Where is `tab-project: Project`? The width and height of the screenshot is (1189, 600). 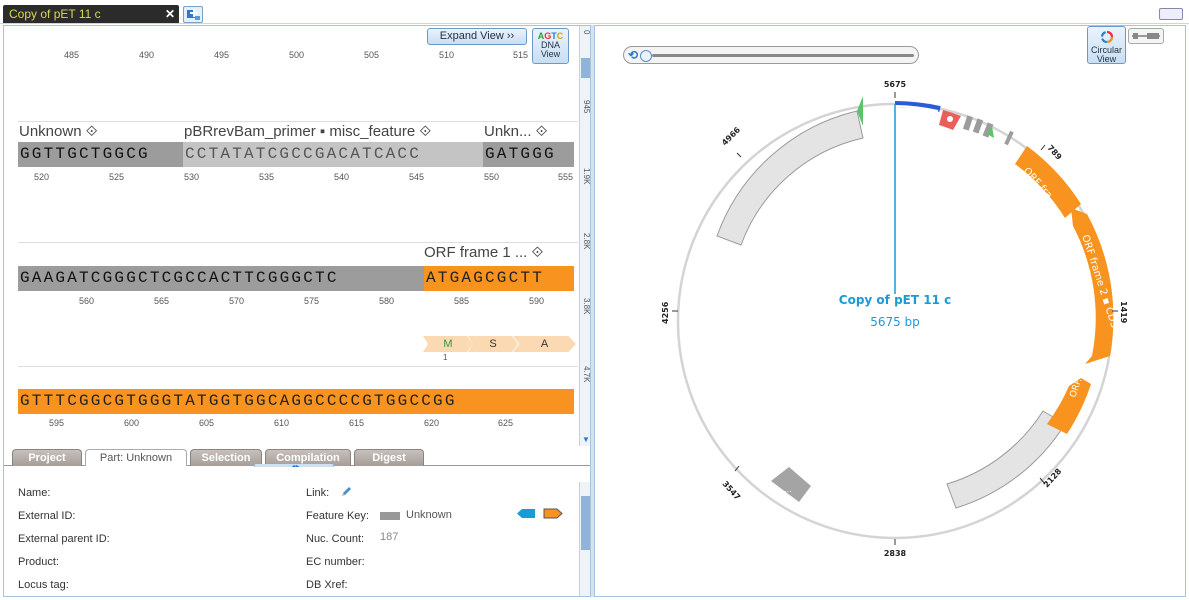
tab-project: Project is located at coordinates (47, 457).